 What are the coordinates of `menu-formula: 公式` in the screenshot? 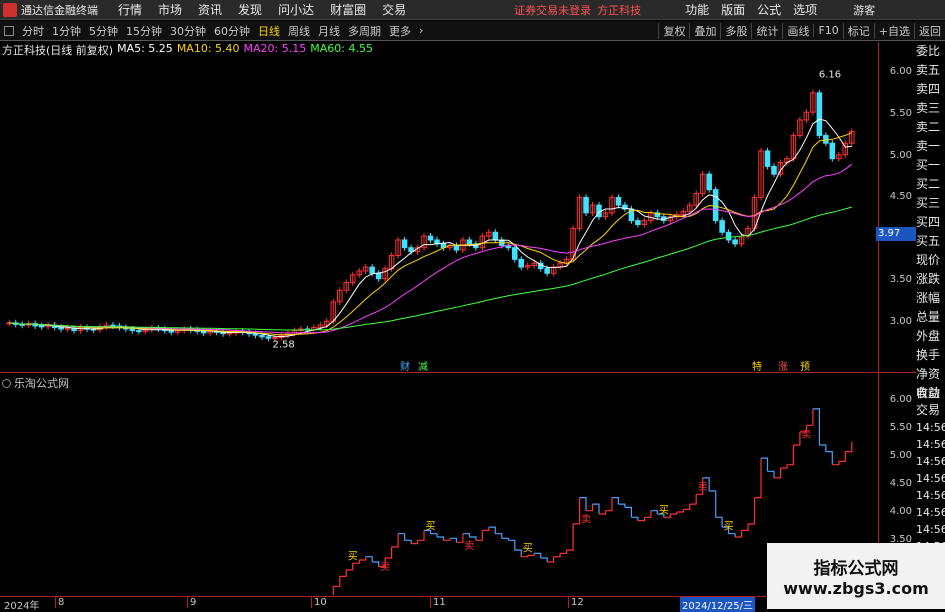 It's located at (769, 9).